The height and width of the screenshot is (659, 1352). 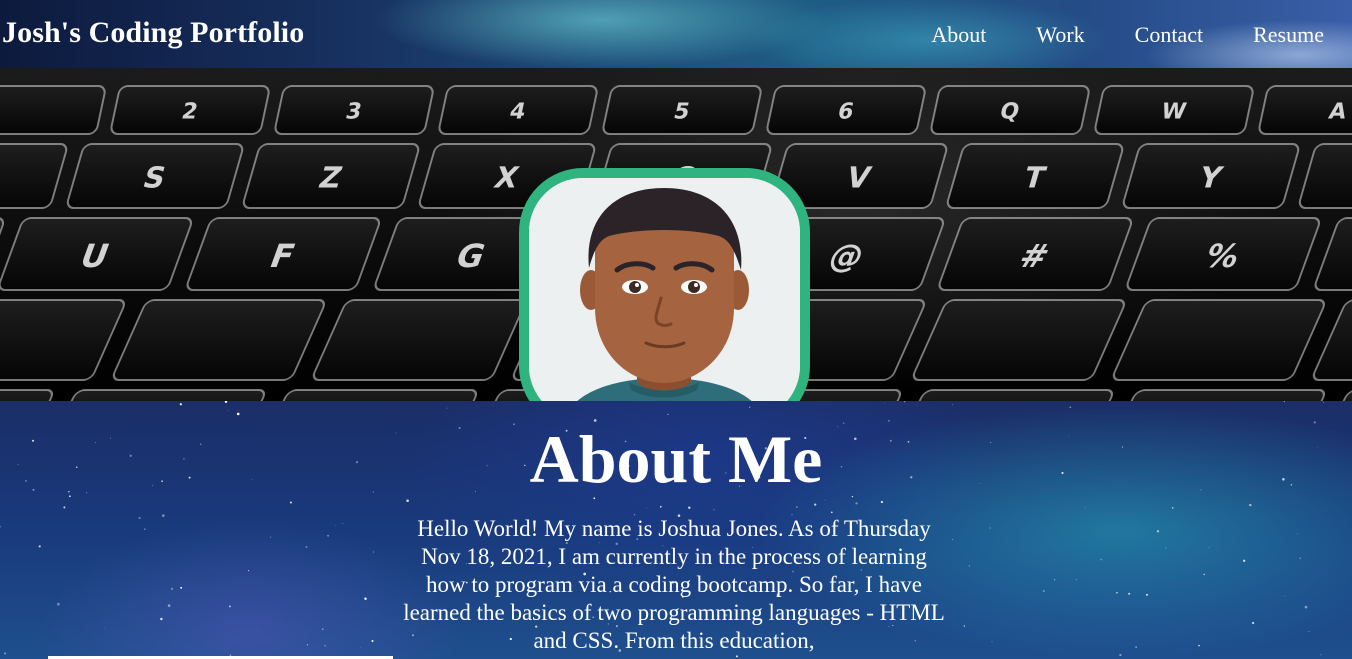 What do you see at coordinates (153, 32) in the screenshot?
I see `site-title: Josh's Coding Portfolio` at bounding box center [153, 32].